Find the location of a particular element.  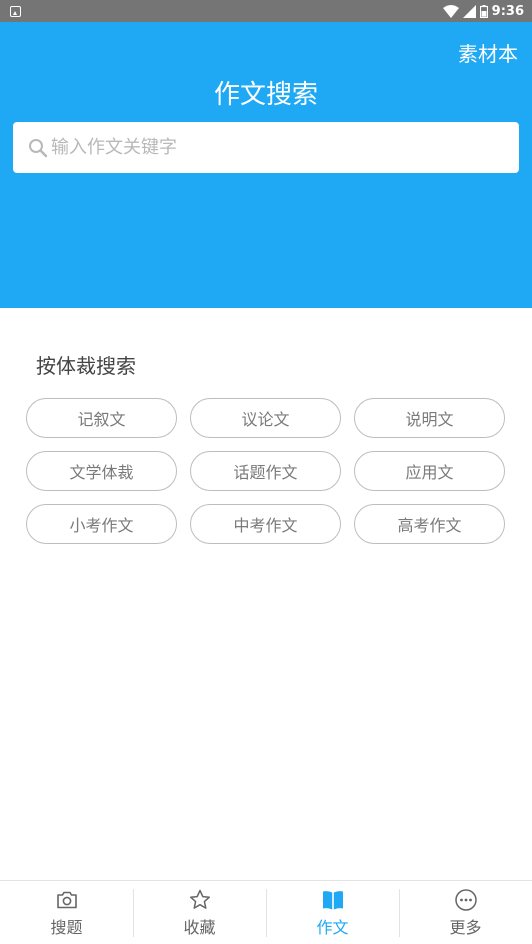

signal-icon is located at coordinates (469, 11).